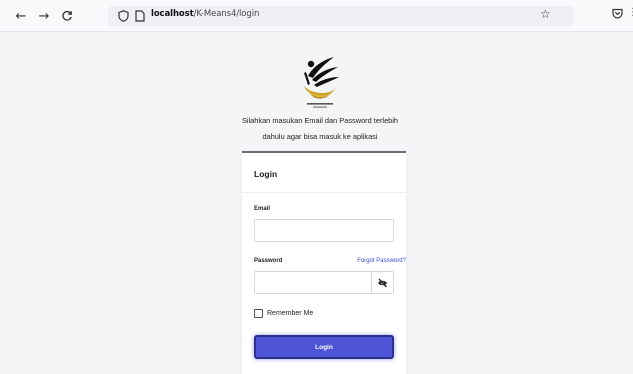  What do you see at coordinates (258, 313) in the screenshot?
I see `remember-me-checkbox` at bounding box center [258, 313].